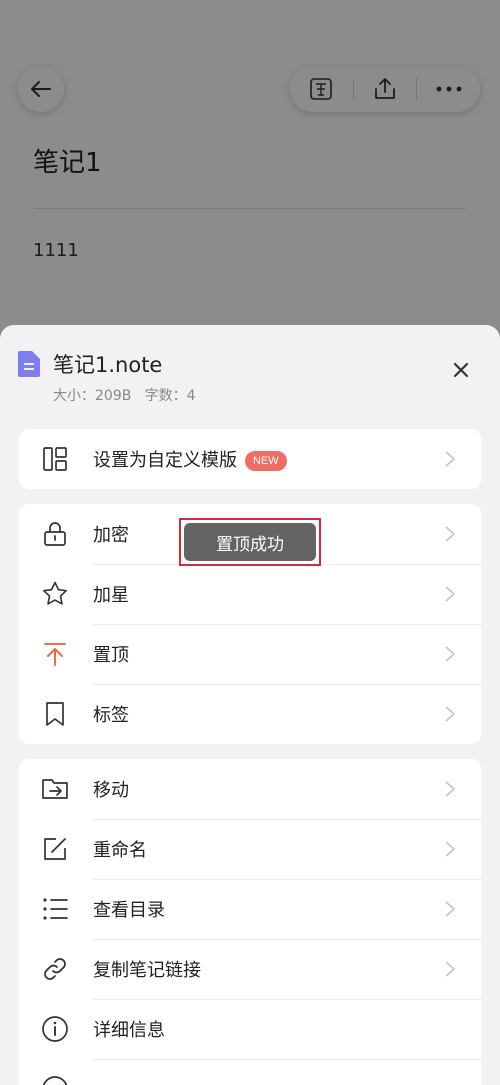 The image size is (500, 1085). I want to click on bookmark-icon, so click(55, 714).